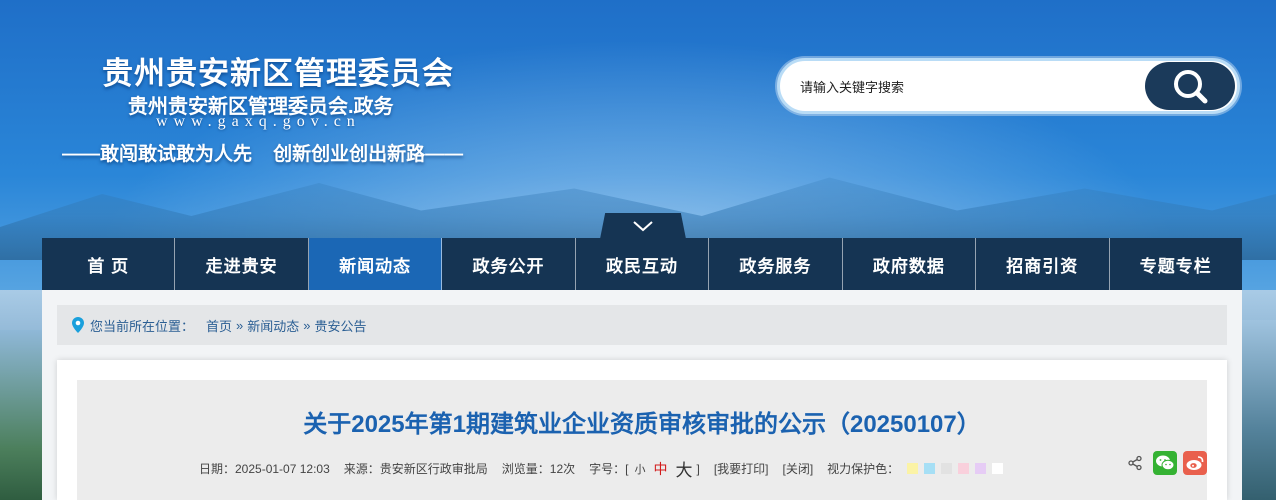 This screenshot has width=1276, height=500. I want to click on share-button, so click(1135, 463).